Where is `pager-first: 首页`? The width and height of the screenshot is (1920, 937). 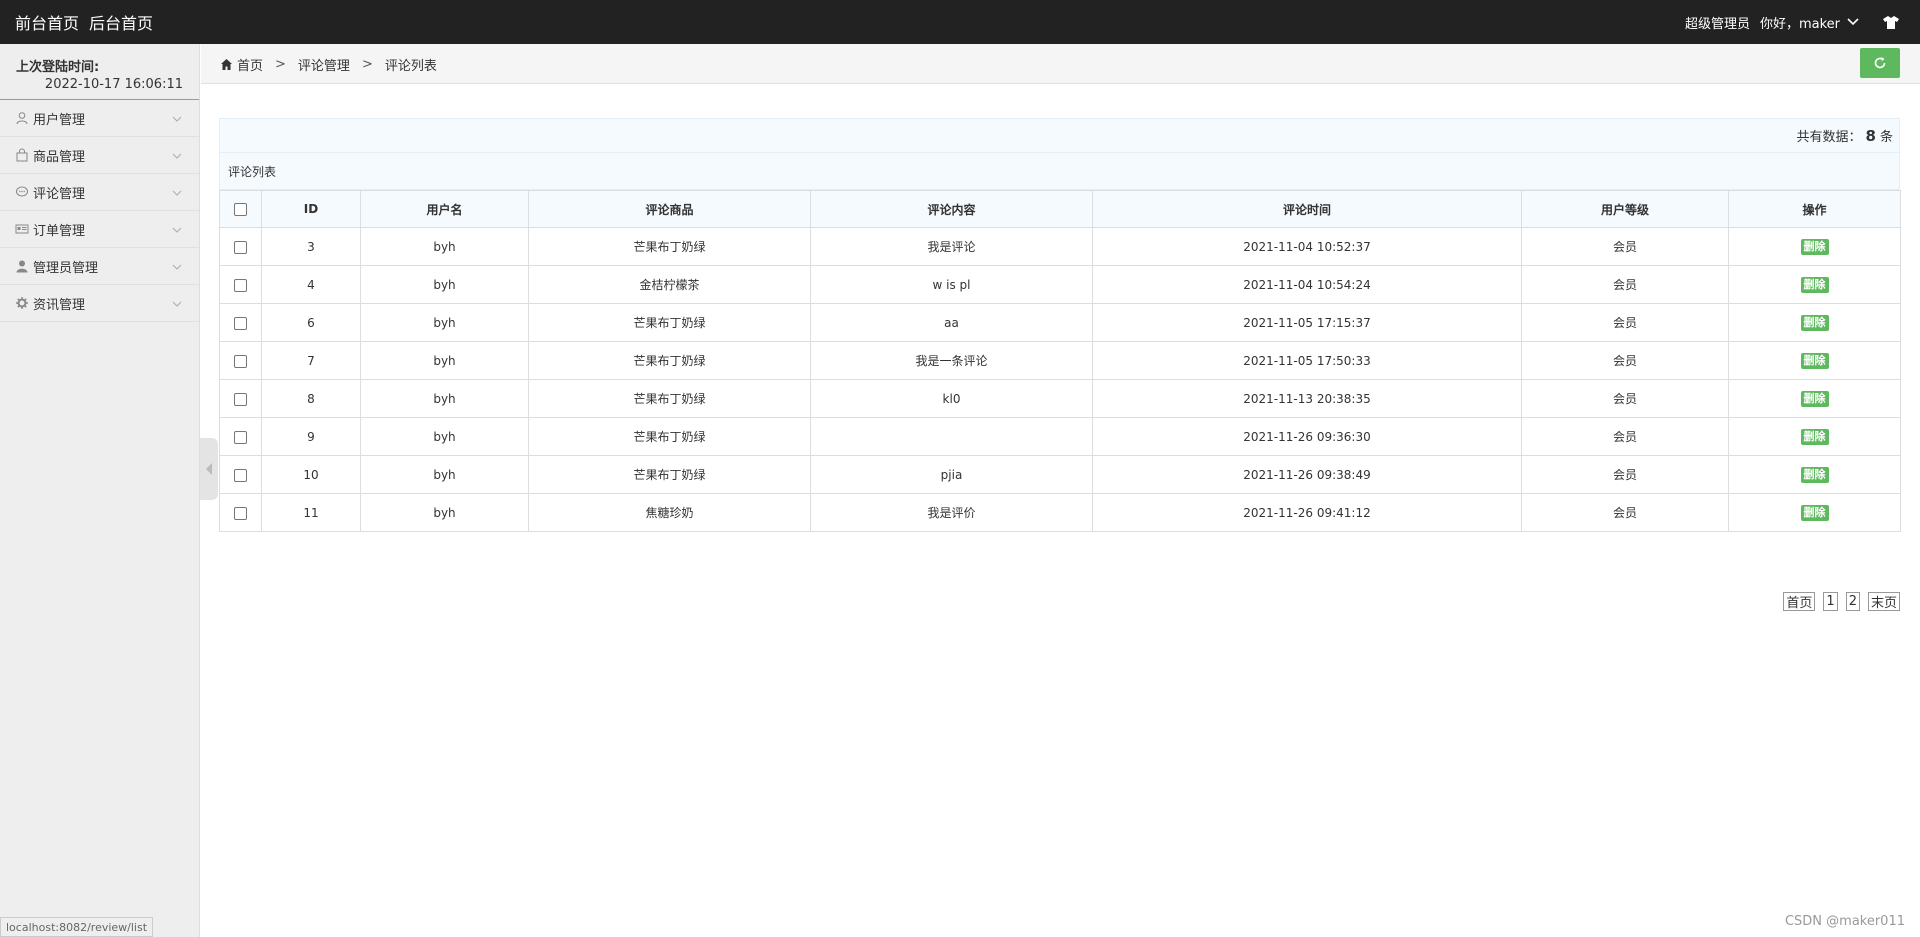
pager-first: 首页 is located at coordinates (1799, 601).